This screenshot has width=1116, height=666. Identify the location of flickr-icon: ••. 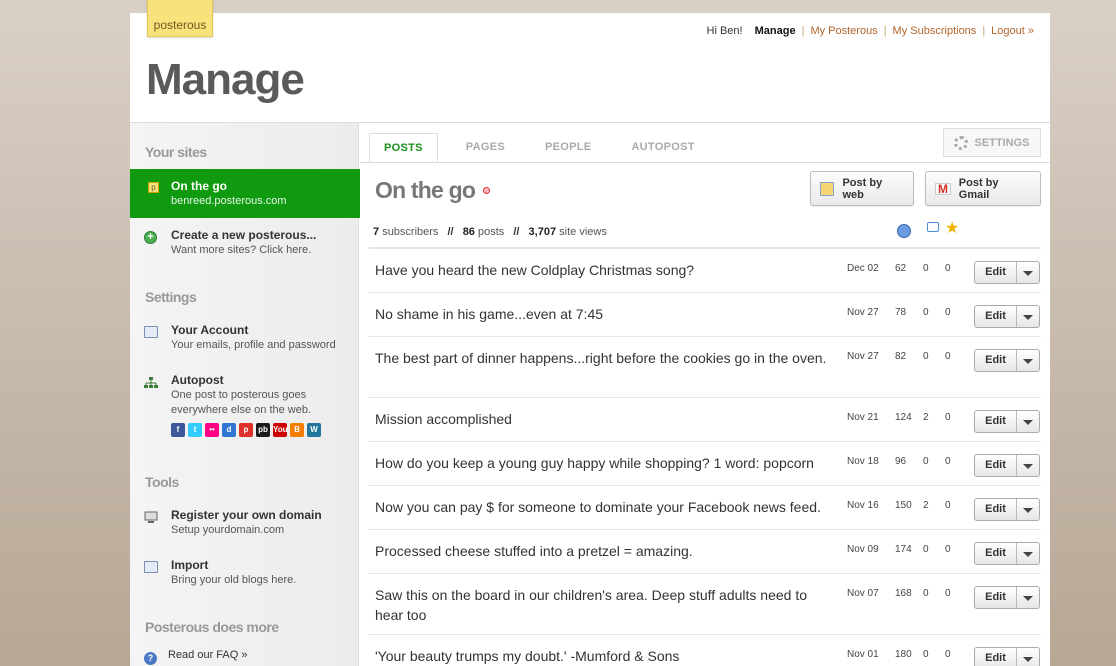
(212, 430).